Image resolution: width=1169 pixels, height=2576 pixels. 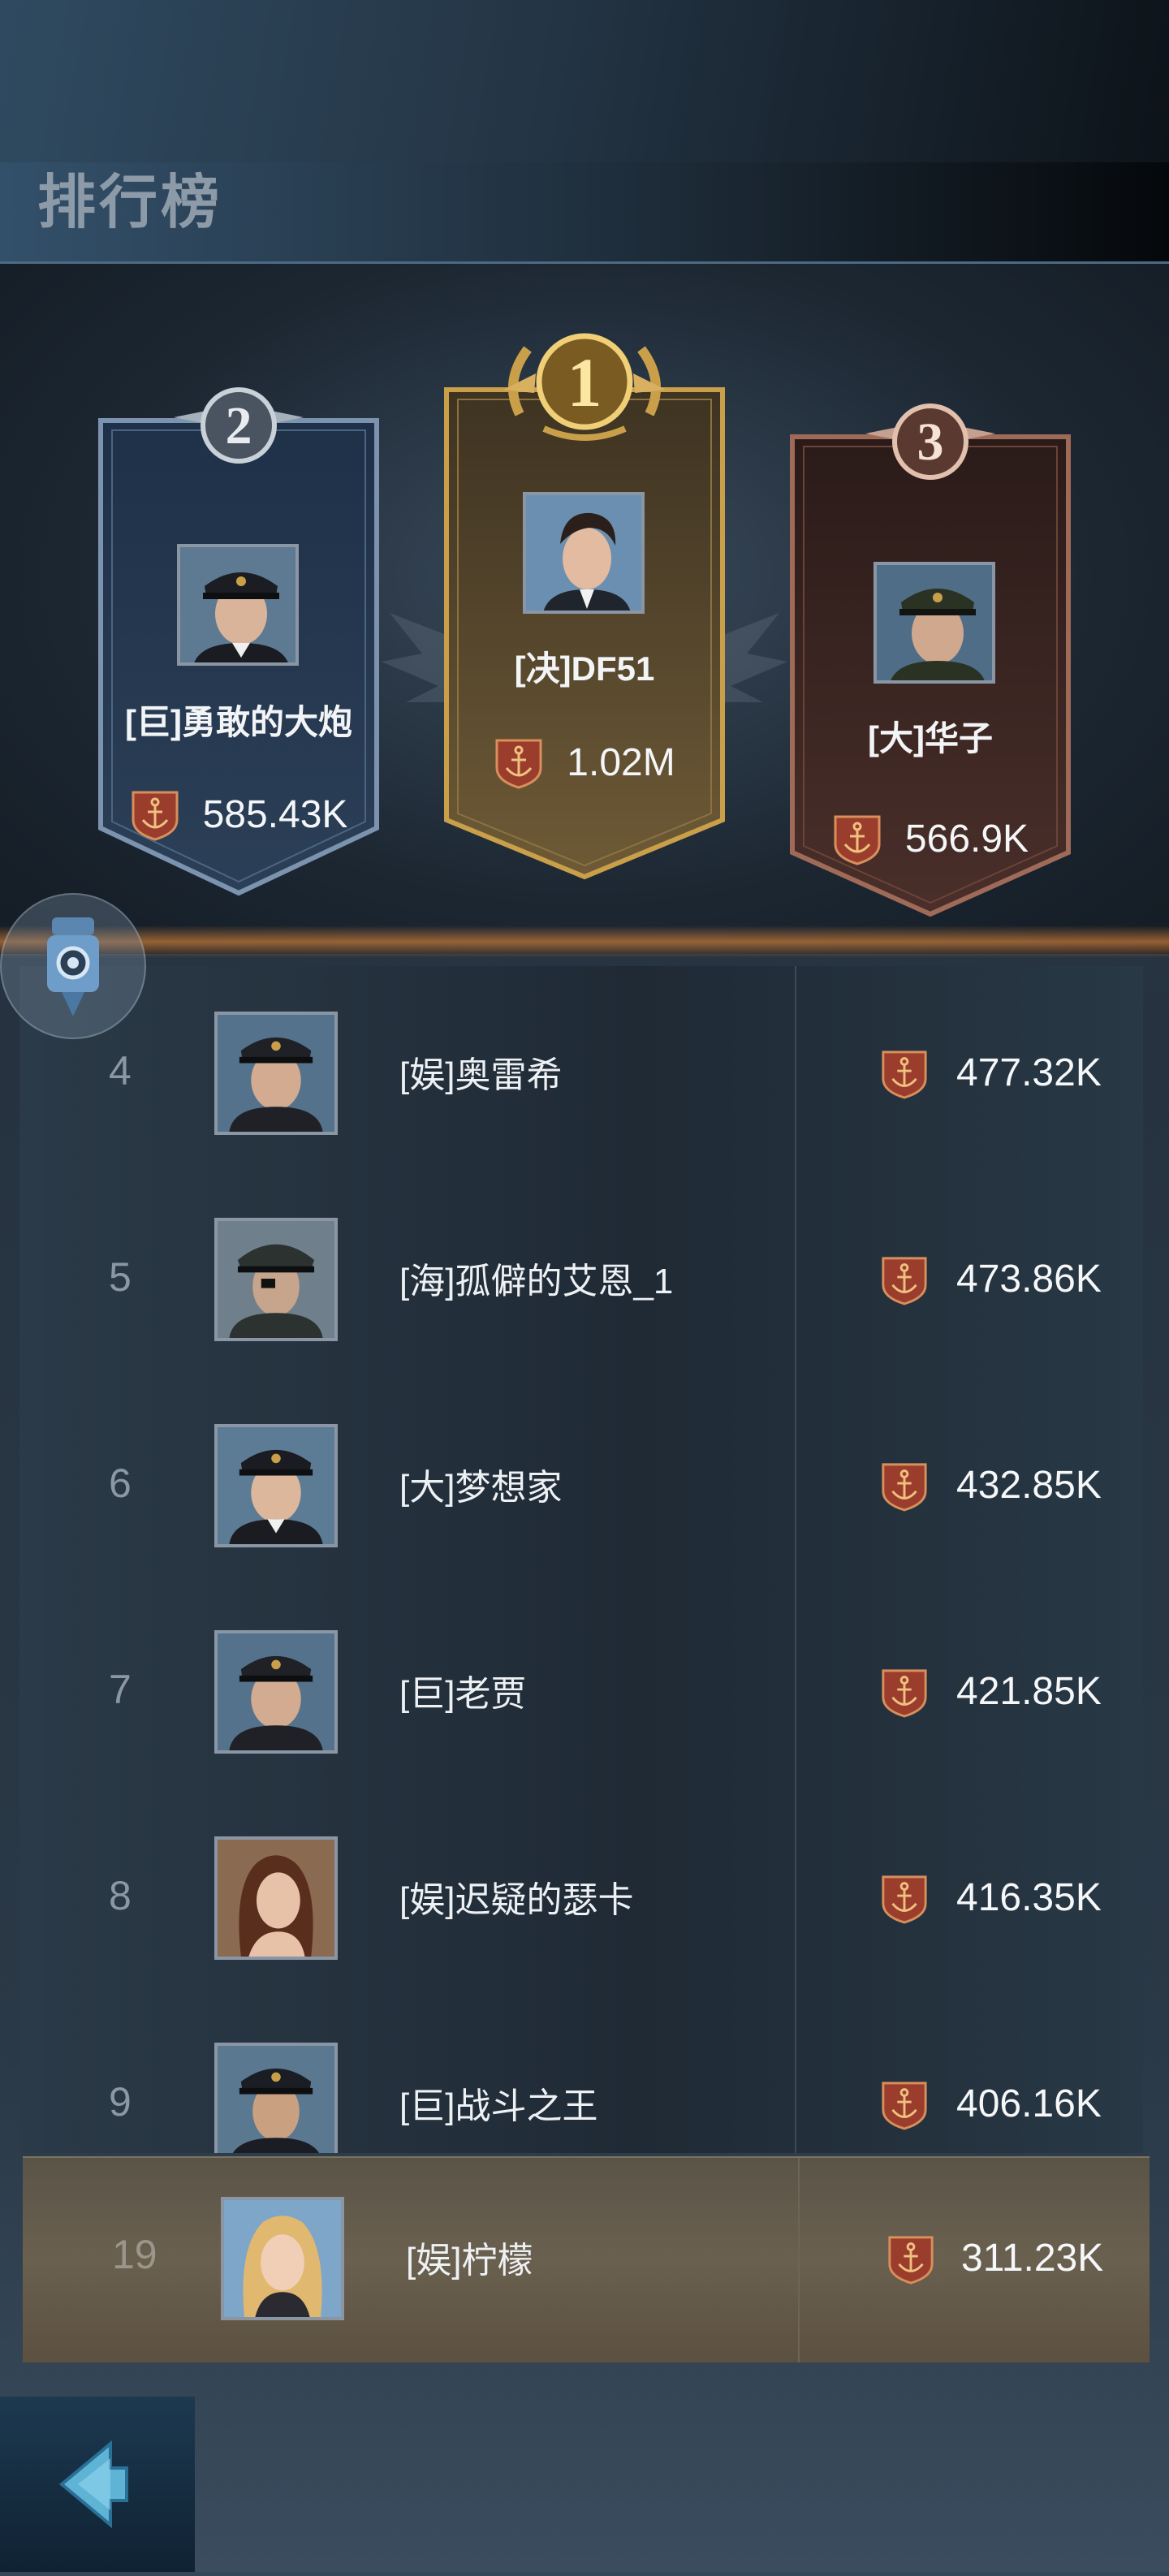 I want to click on rank-number: 6, so click(x=120, y=1483).